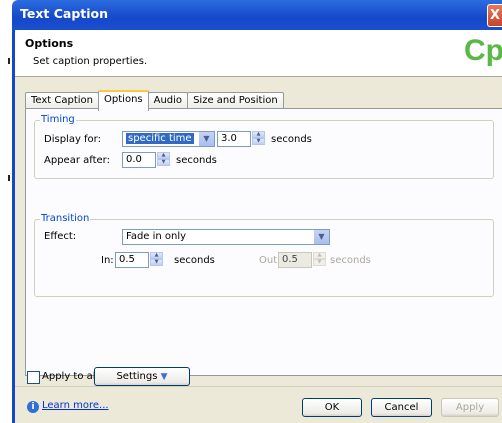  I want to click on header-subtitle: Set caption properties., so click(90, 61).